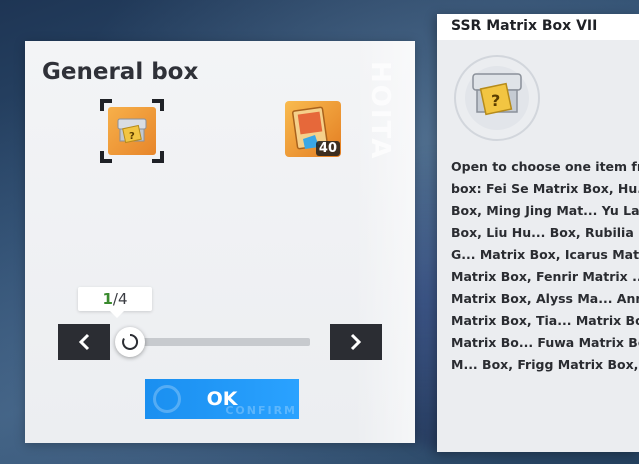 The height and width of the screenshot is (464, 639). I want to click on selected-item-slot: ?, so click(132, 131).